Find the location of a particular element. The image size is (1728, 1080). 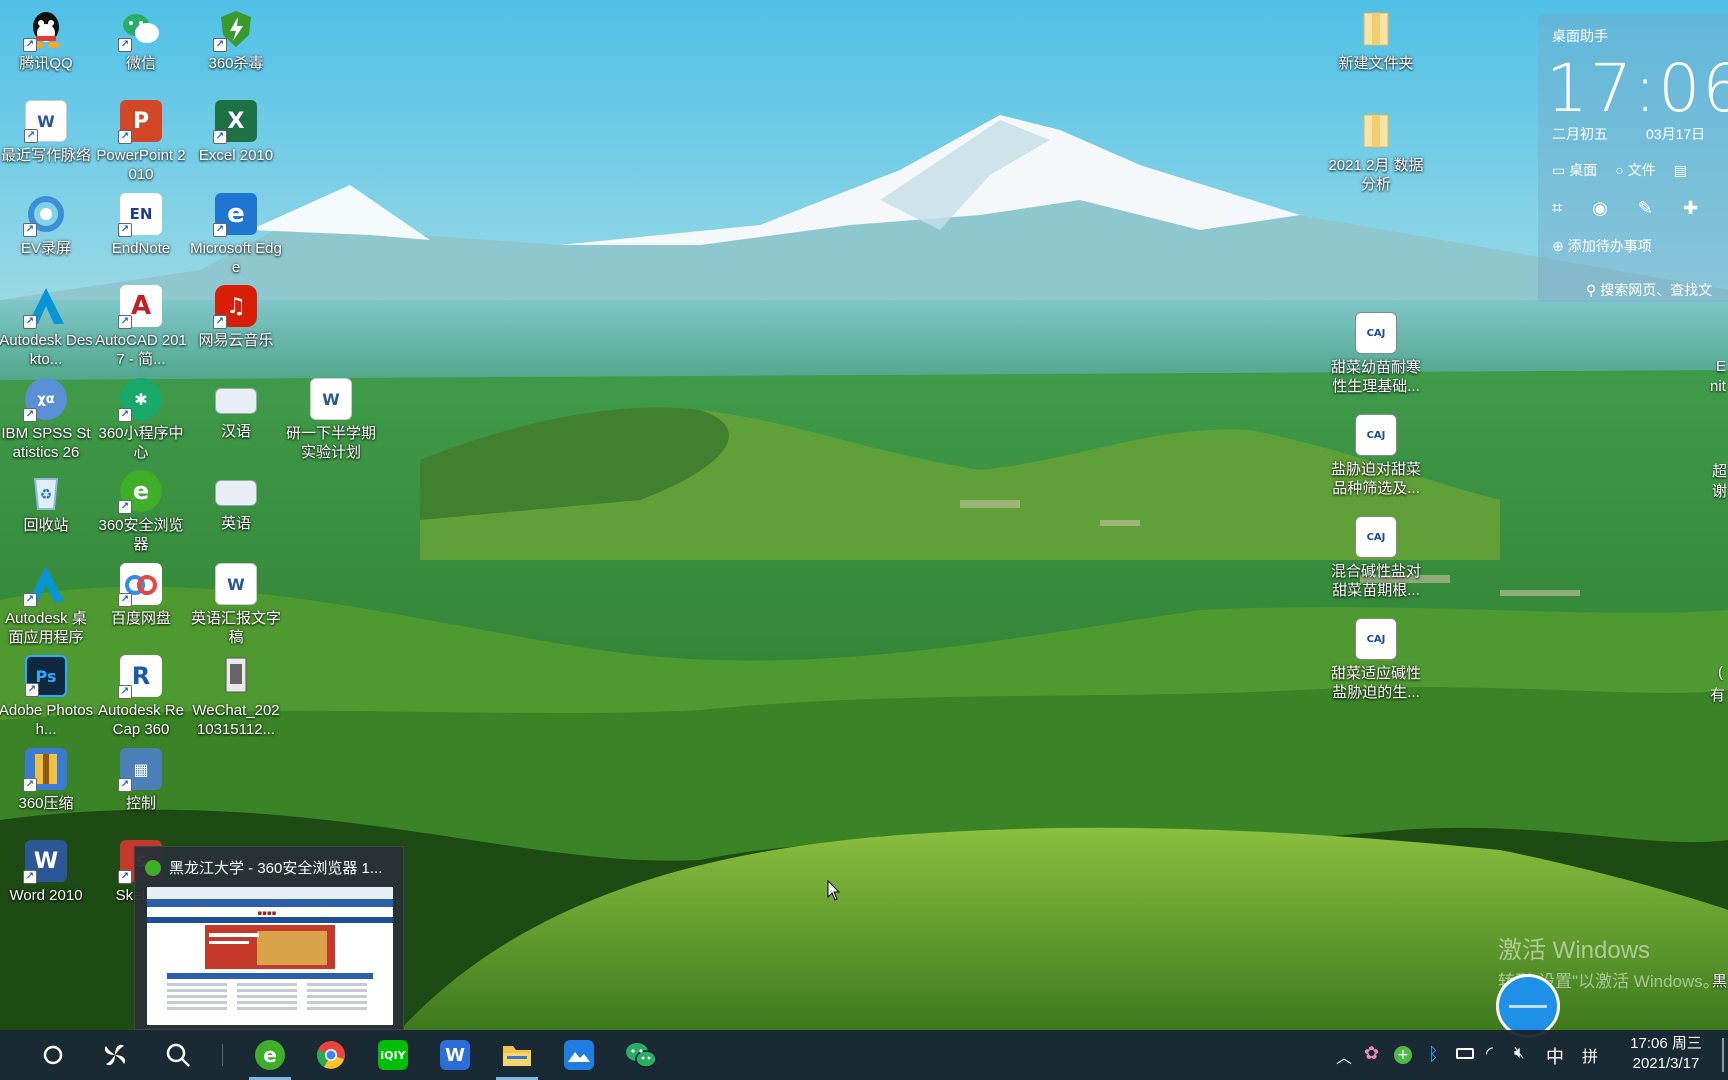

taskbar-app-wps: W is located at coordinates (455, 1055).